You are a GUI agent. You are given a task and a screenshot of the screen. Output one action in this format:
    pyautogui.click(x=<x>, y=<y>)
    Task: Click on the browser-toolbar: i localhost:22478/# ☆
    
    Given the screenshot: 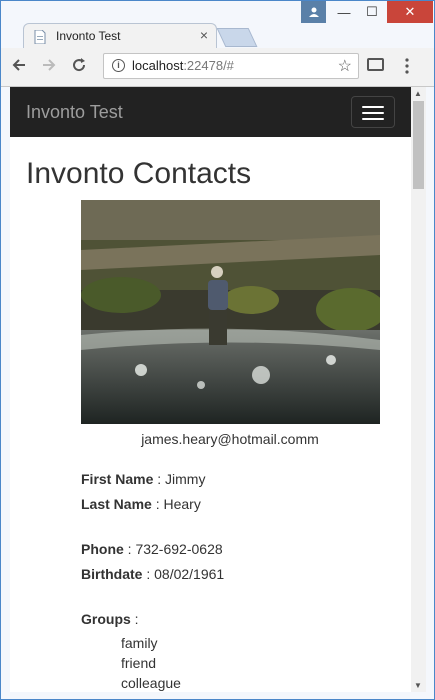 What is the action you would take?
    pyautogui.click(x=217, y=67)
    